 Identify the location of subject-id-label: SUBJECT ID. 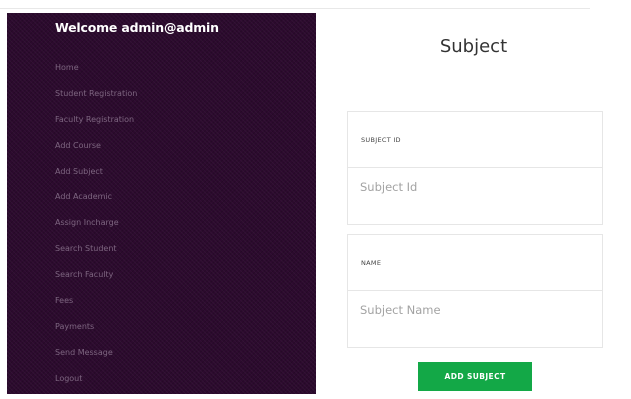
(381, 140).